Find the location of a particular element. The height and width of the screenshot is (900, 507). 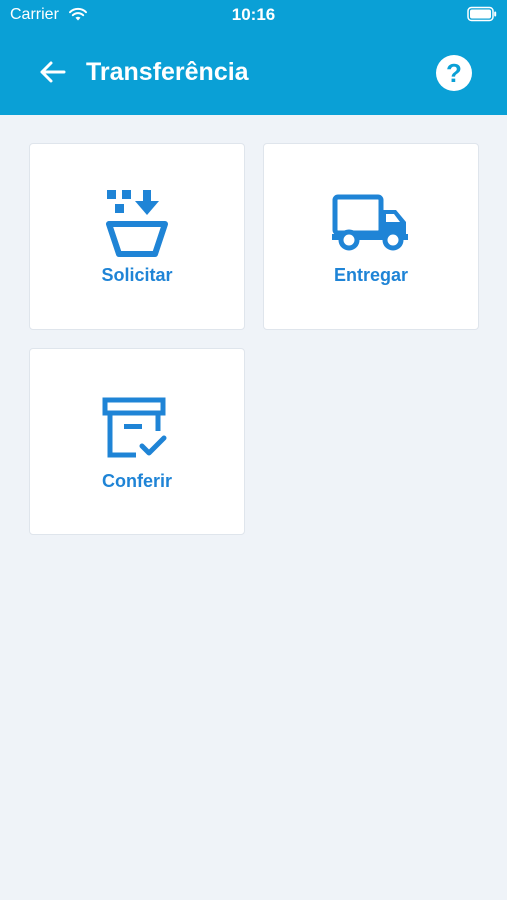

tile-label: Solicitar is located at coordinates (137, 275).